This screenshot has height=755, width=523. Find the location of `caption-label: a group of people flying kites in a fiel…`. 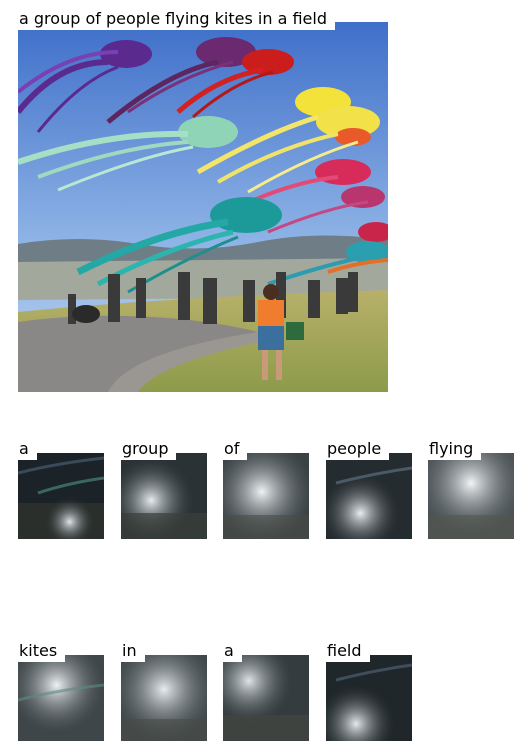

caption-label: a group of people flying kites in a fiel… is located at coordinates (176, 19).